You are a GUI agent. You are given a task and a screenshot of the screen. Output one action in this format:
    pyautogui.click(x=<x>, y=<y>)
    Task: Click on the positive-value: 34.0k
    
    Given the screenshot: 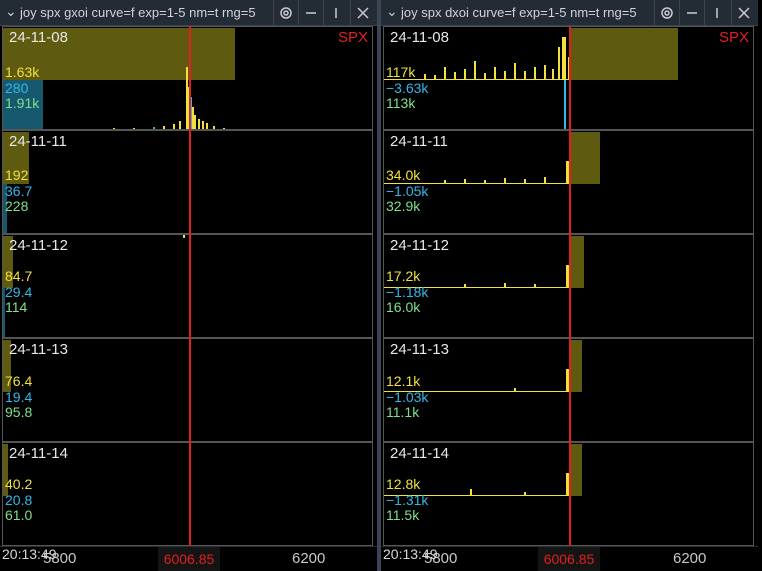 What is the action you would take?
    pyautogui.click(x=403, y=175)
    